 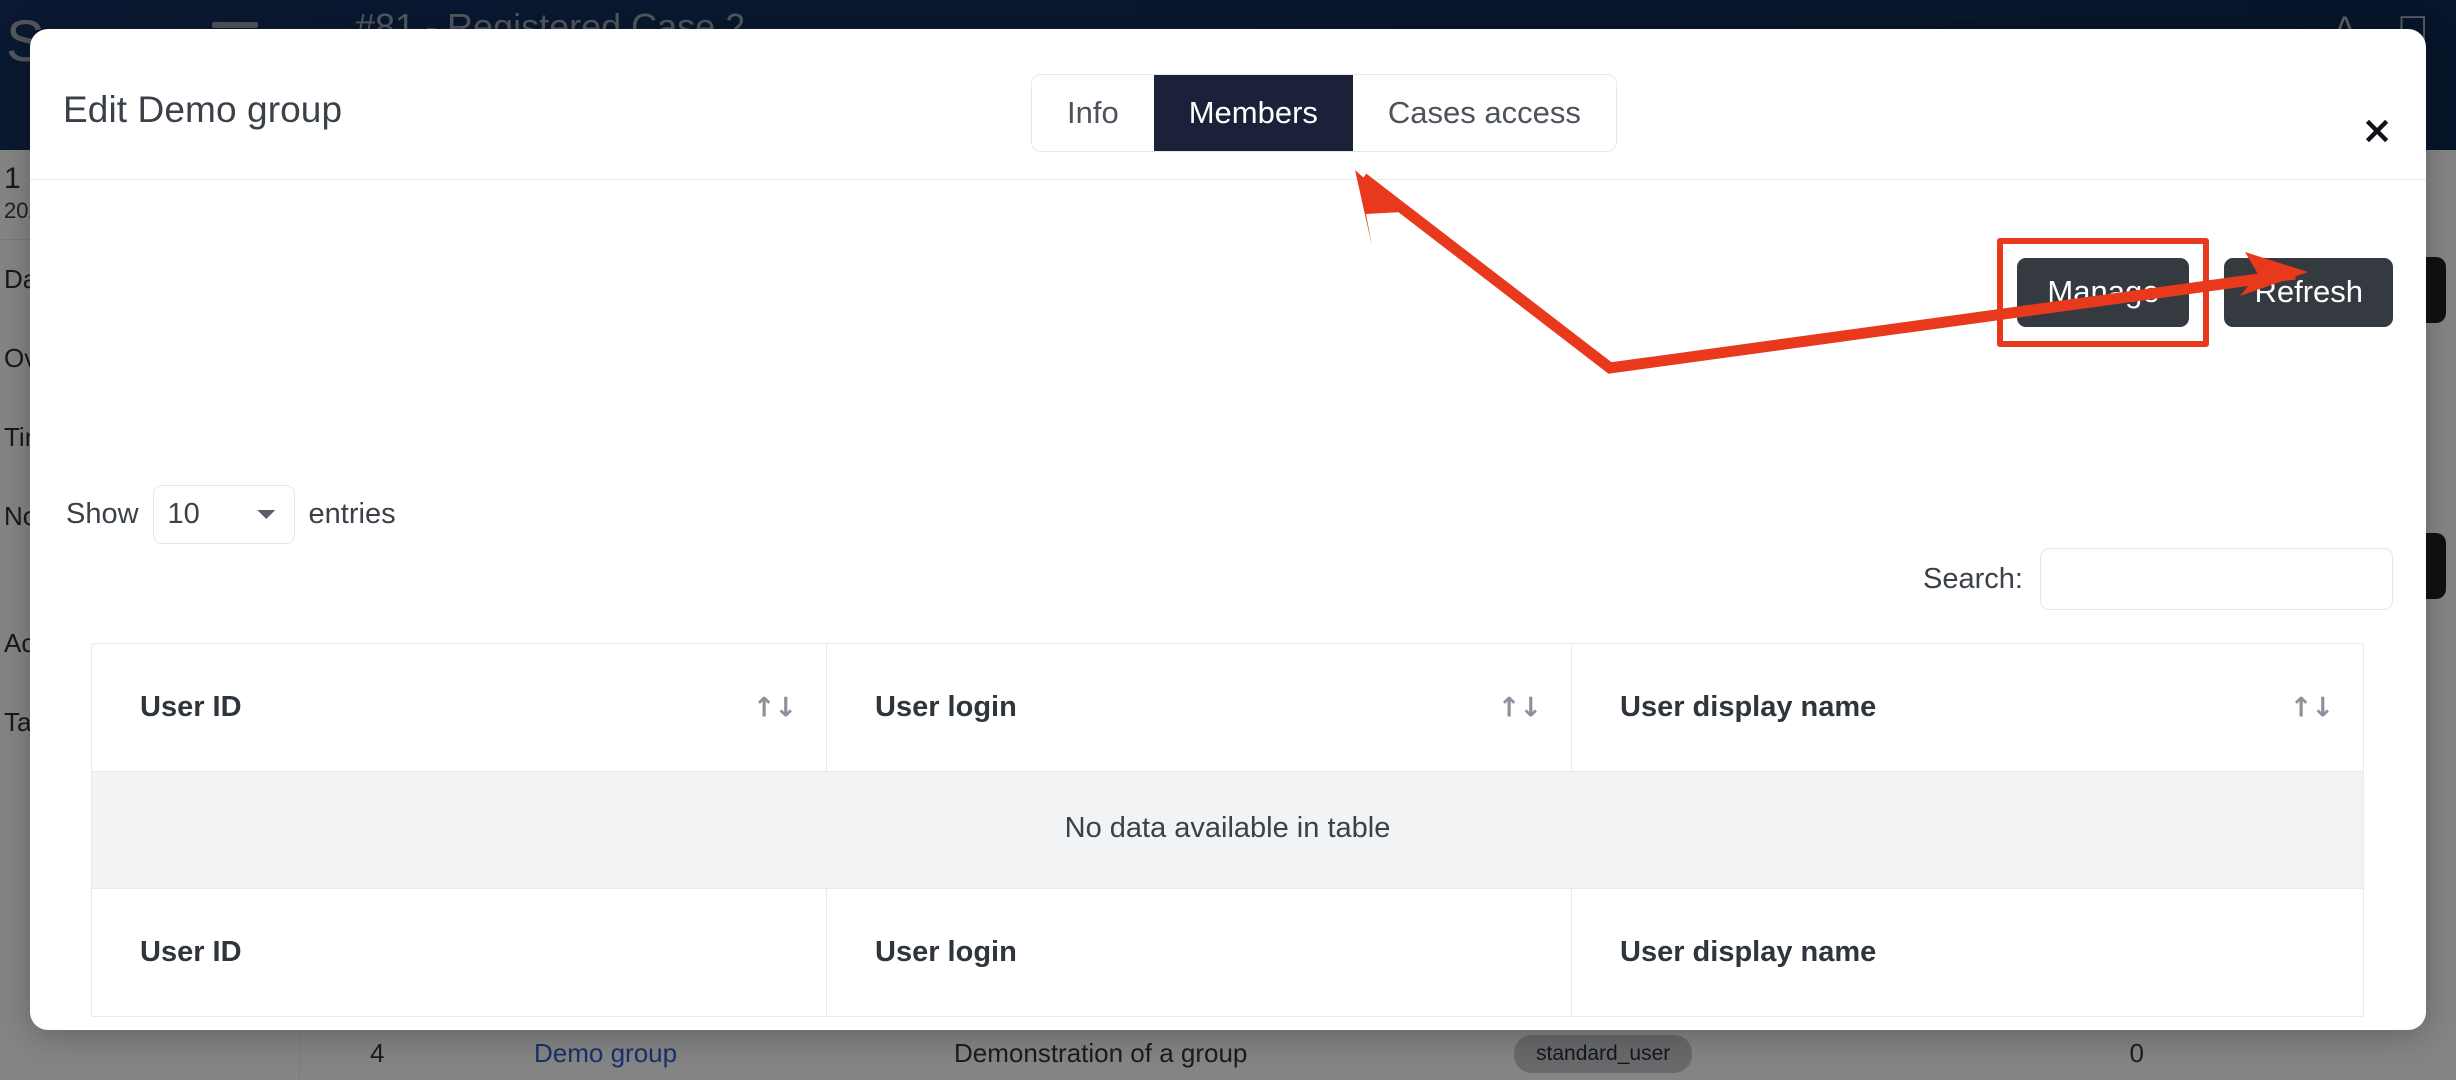 I want to click on empty-table-message: No data available in table, so click(x=1227, y=830).